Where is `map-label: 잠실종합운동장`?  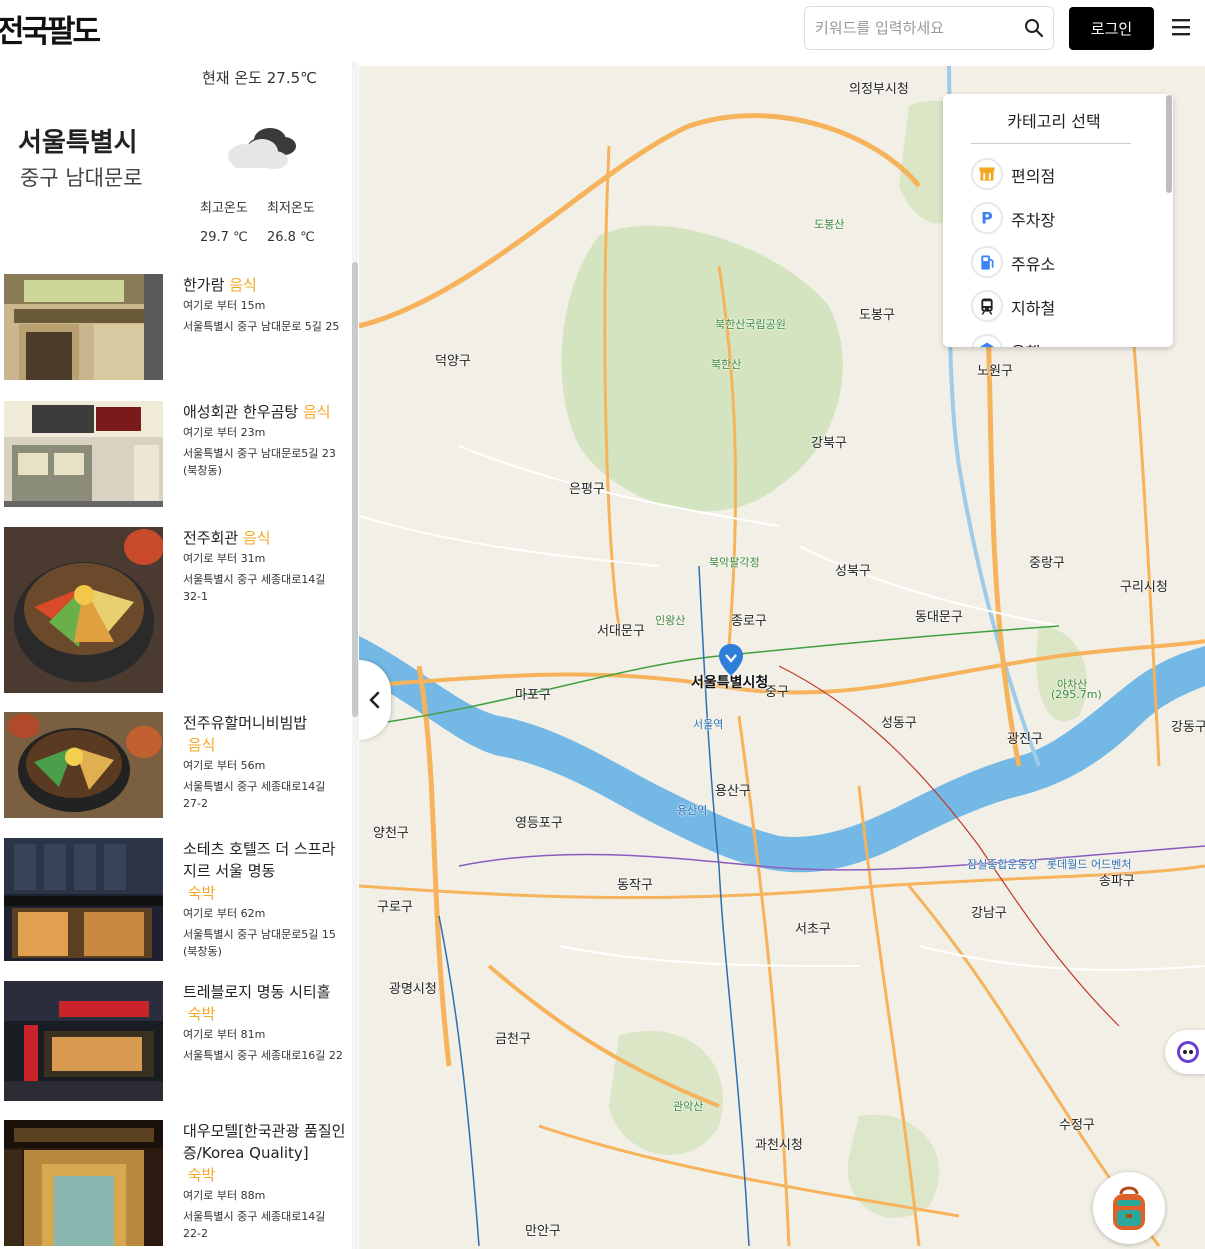
map-label: 잠실종합운동장 is located at coordinates (1002, 864).